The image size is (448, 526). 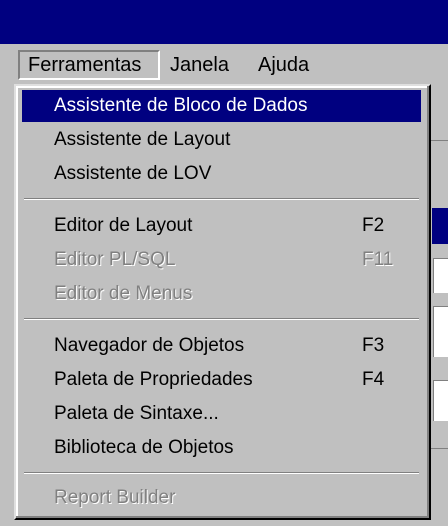 I want to click on background-tab, so click(x=440, y=226).